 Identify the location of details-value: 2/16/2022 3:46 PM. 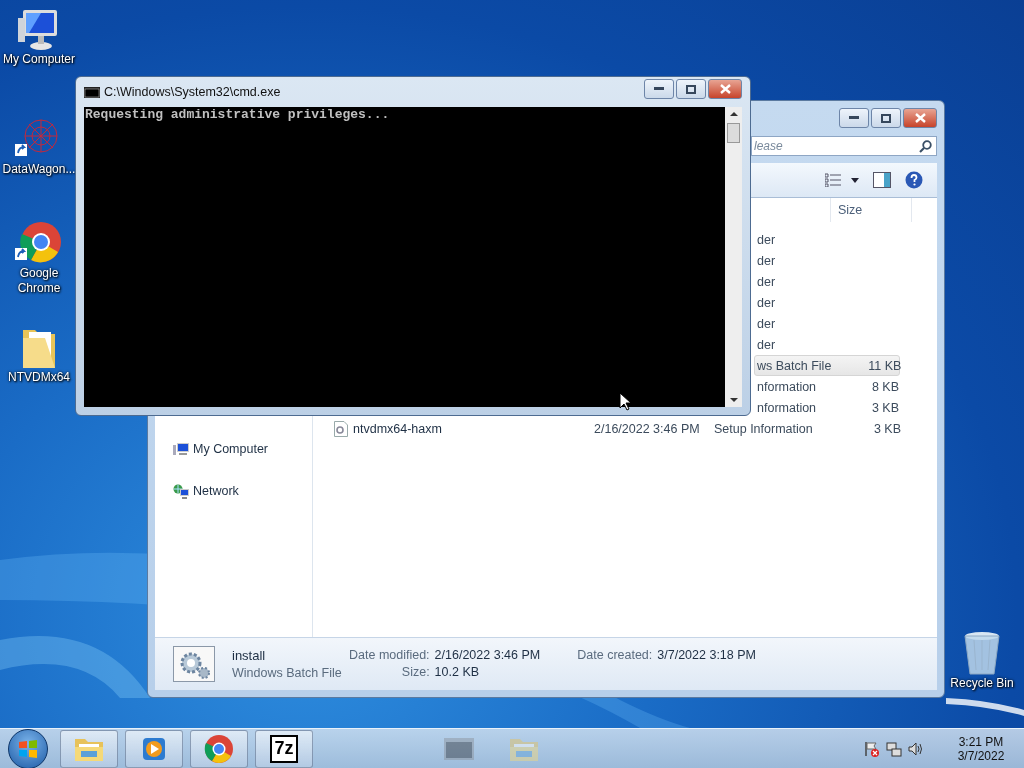
(487, 654).